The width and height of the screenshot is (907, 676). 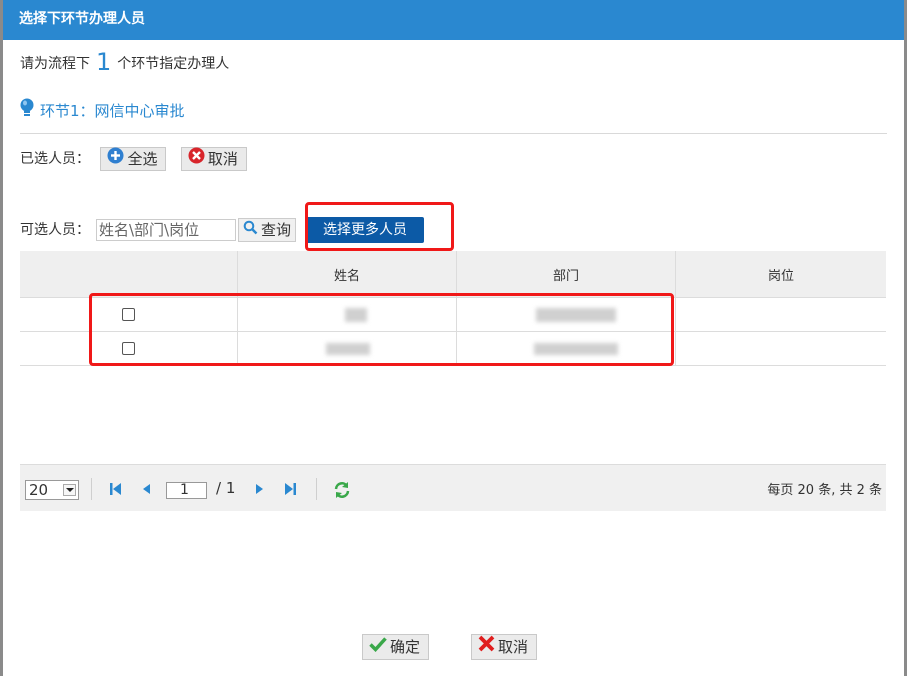 I want to click on cancel-selection-button: 取消, so click(x=213, y=159).